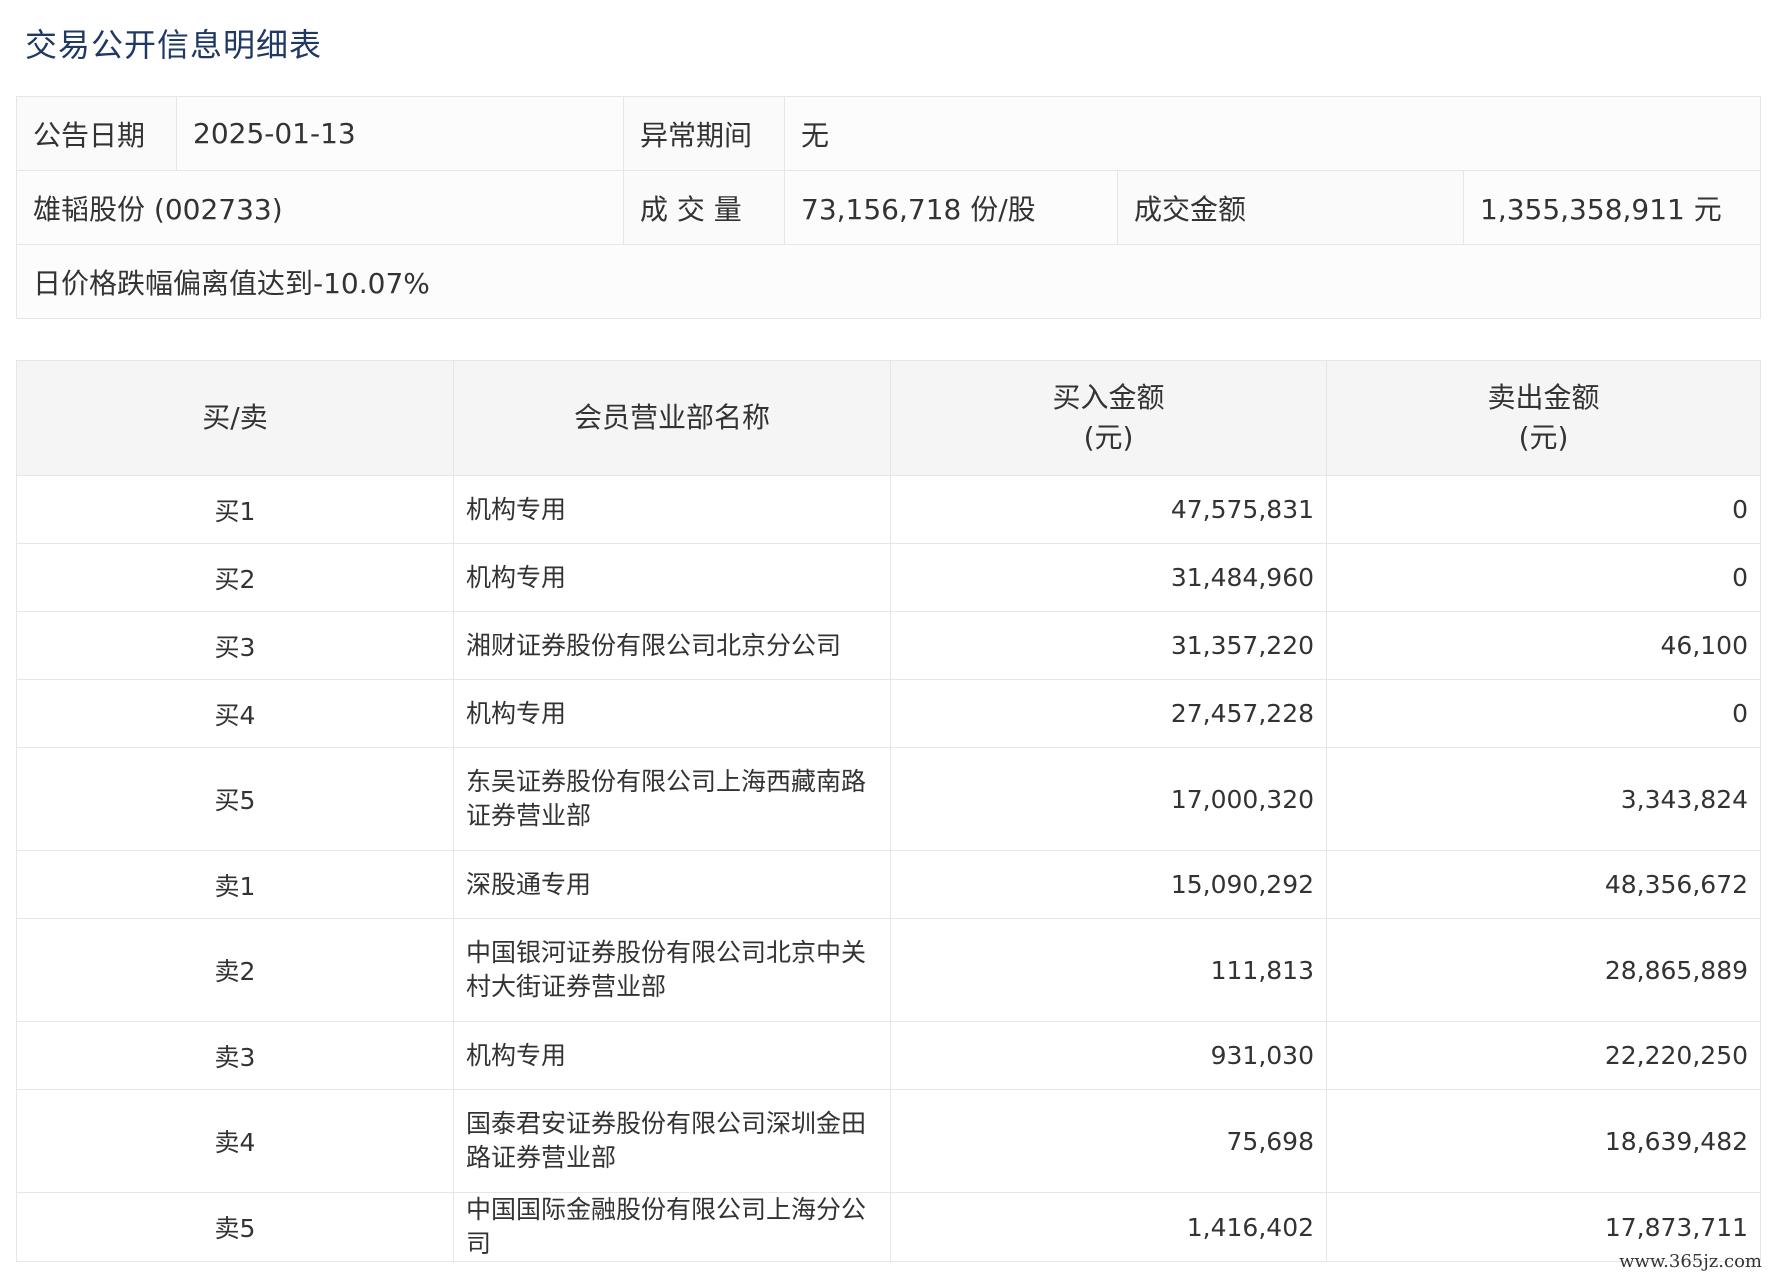 Image resolution: width=1770 pixels, height=1280 pixels. I want to click on header-buy-line1: 买入金额, so click(1108, 397).